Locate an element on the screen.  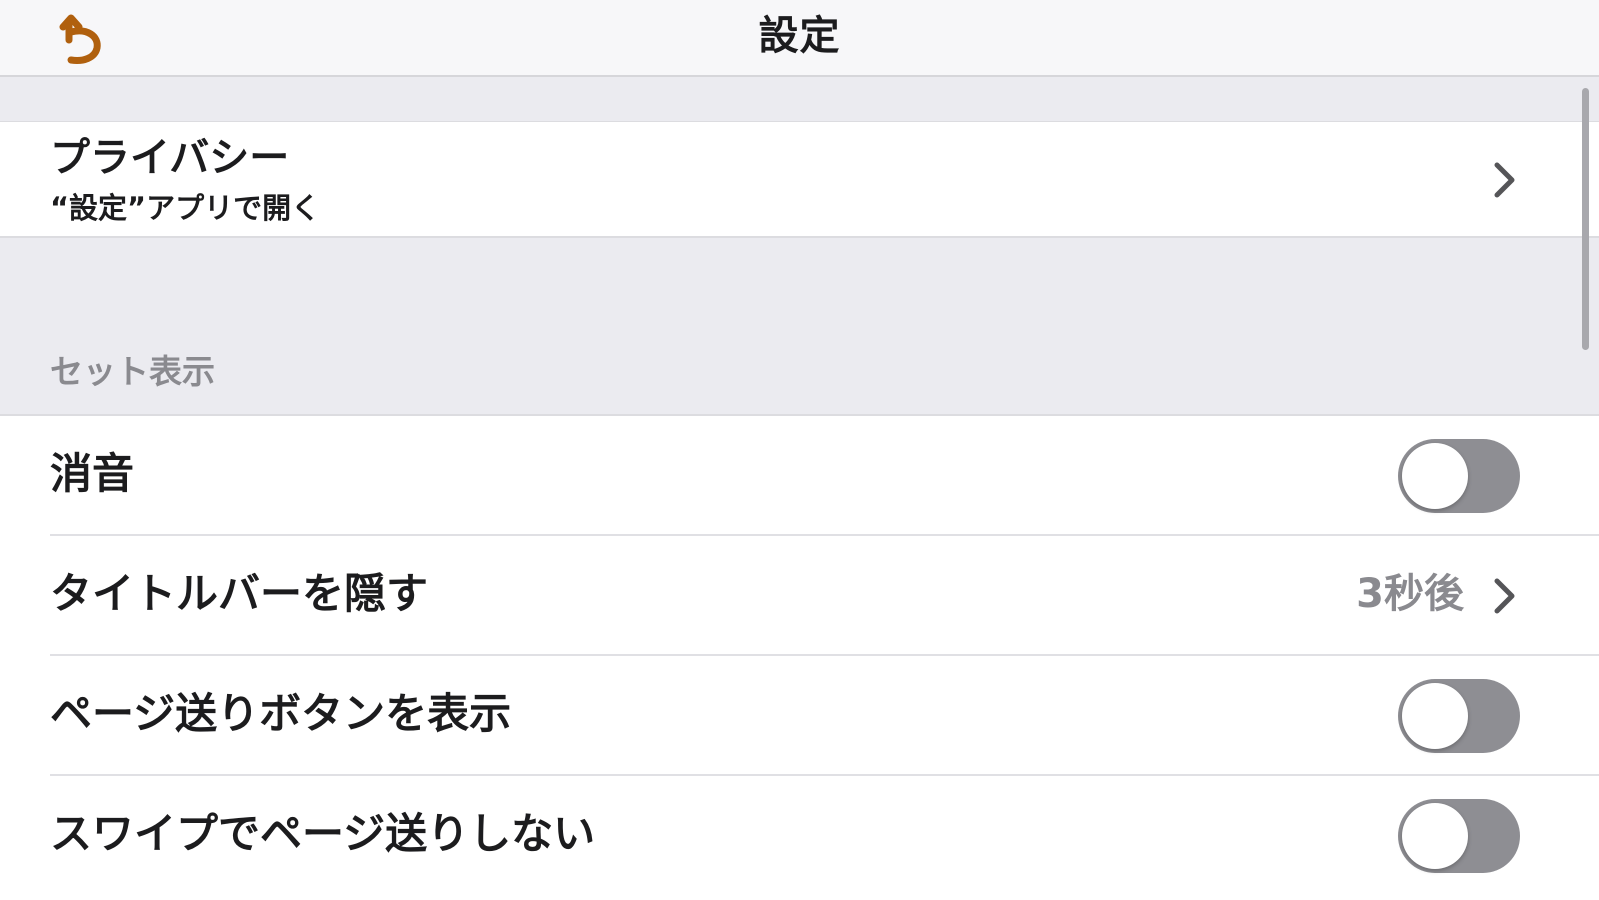
page-buttons-row: ページ送りボタンを表示 is located at coordinates (799, 716).